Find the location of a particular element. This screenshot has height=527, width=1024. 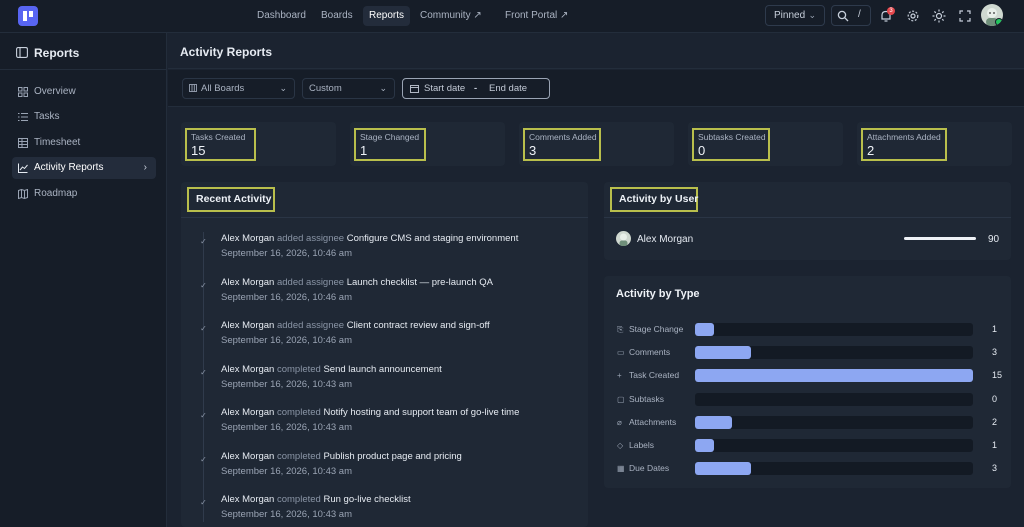

sidebar-item-label: Timesheet is located at coordinates (57, 142).